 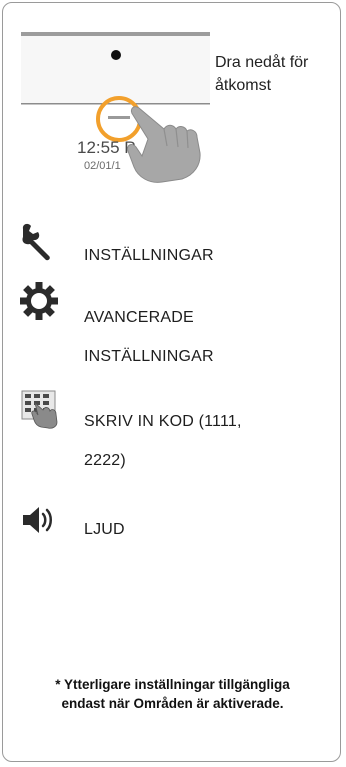 I want to click on menu-item-enter-code: SKRIV IN KOD (1111, 2222), so click(x=169, y=435).